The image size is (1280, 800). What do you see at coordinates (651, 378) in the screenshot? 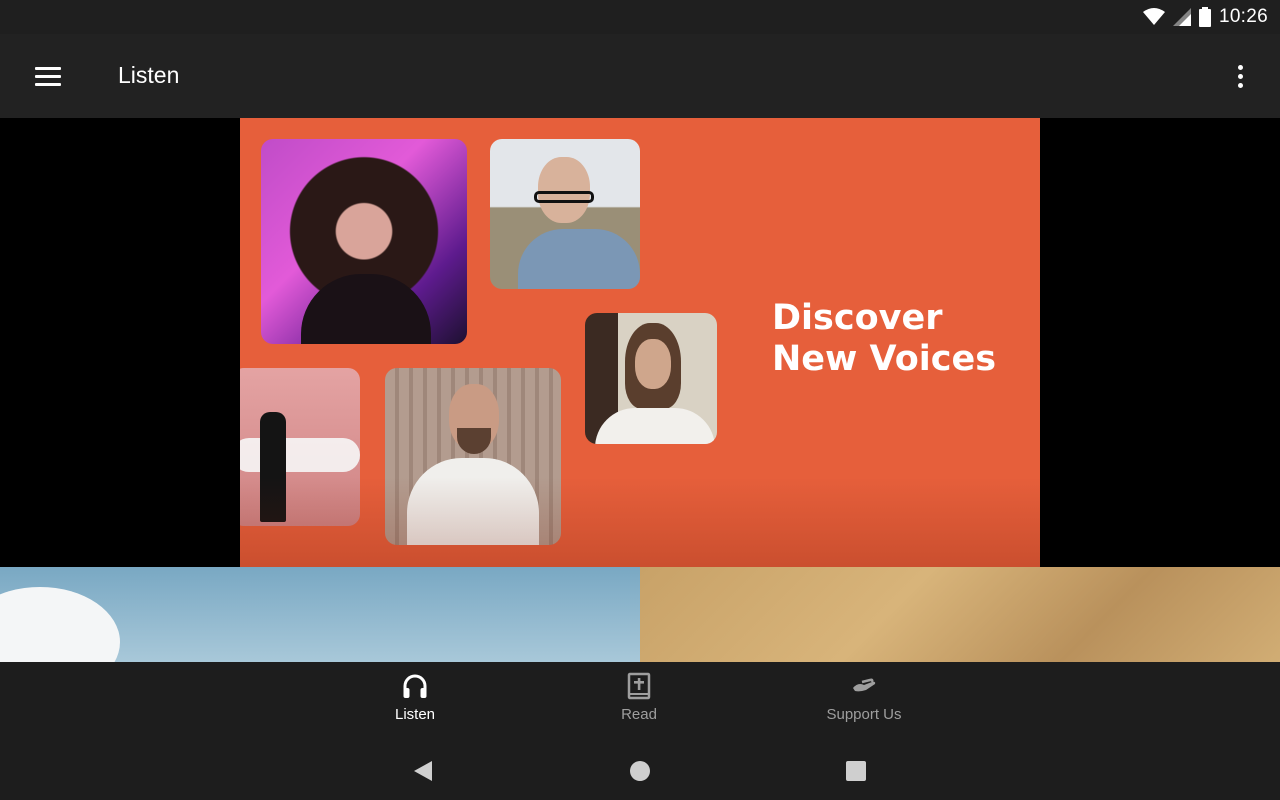
I see `artist-photo-woman` at bounding box center [651, 378].